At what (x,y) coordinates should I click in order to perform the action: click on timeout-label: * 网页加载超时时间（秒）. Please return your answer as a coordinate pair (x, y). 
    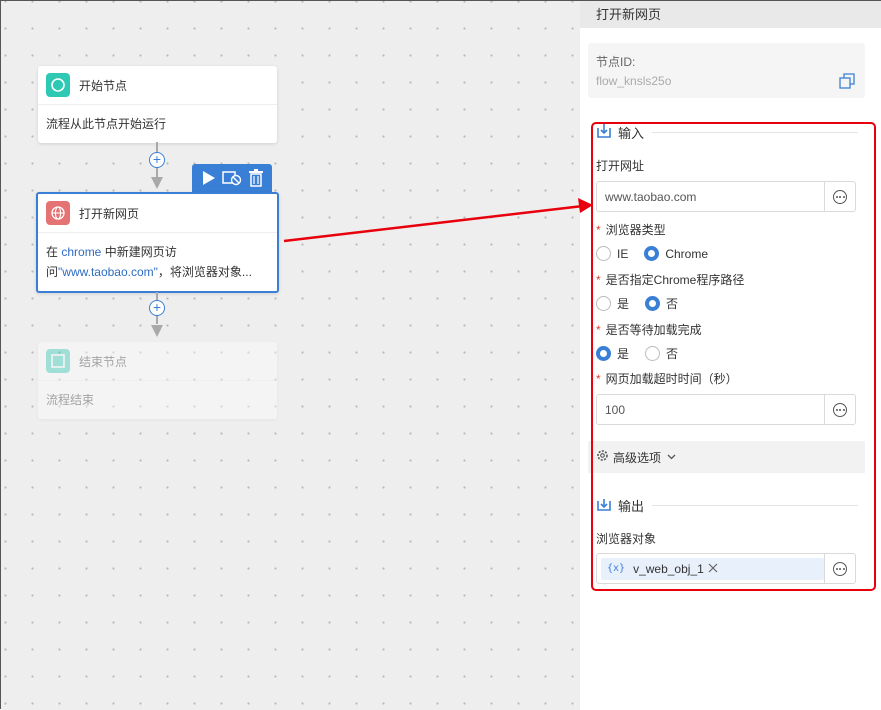
    Looking at the image, I should click on (667, 379).